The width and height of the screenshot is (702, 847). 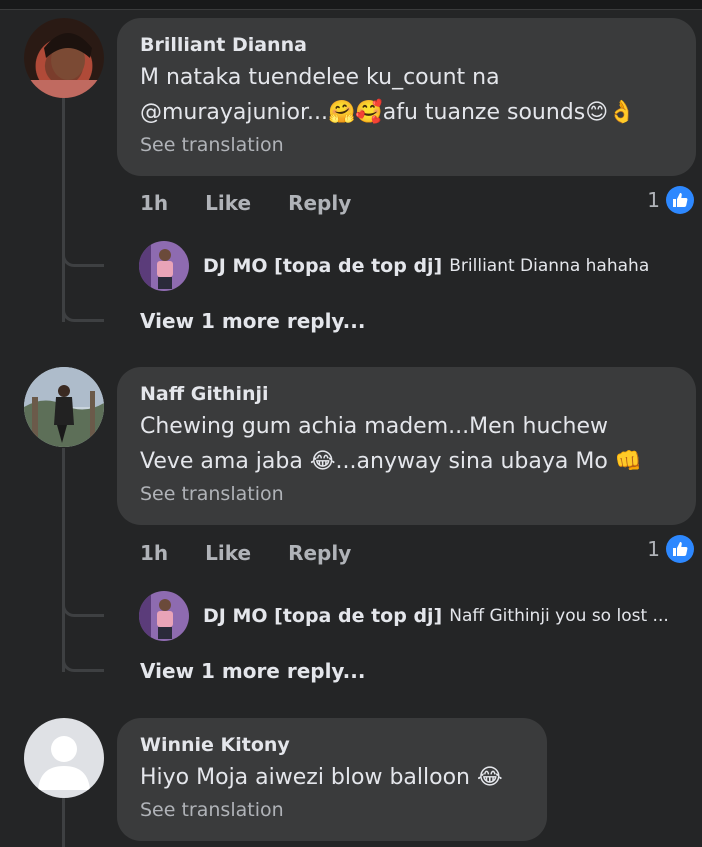 What do you see at coordinates (549, 266) in the screenshot?
I see `reply-text: Brilliant Dianna hahaha` at bounding box center [549, 266].